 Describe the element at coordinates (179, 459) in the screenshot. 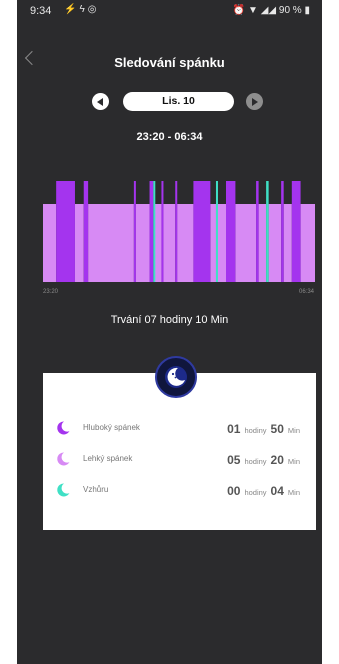

I see `summary-row-light: Lehký spánek 05 hodiny 20 Min` at that location.